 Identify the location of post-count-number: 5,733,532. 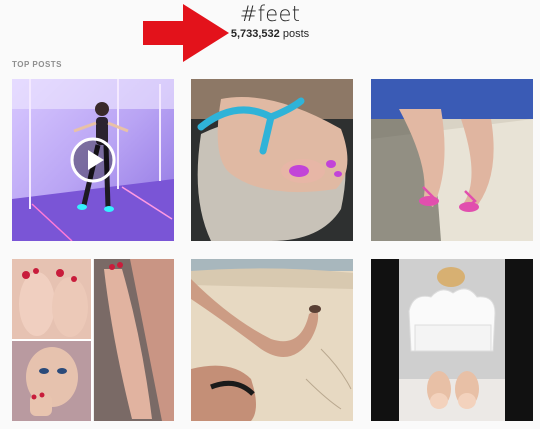
(255, 34).